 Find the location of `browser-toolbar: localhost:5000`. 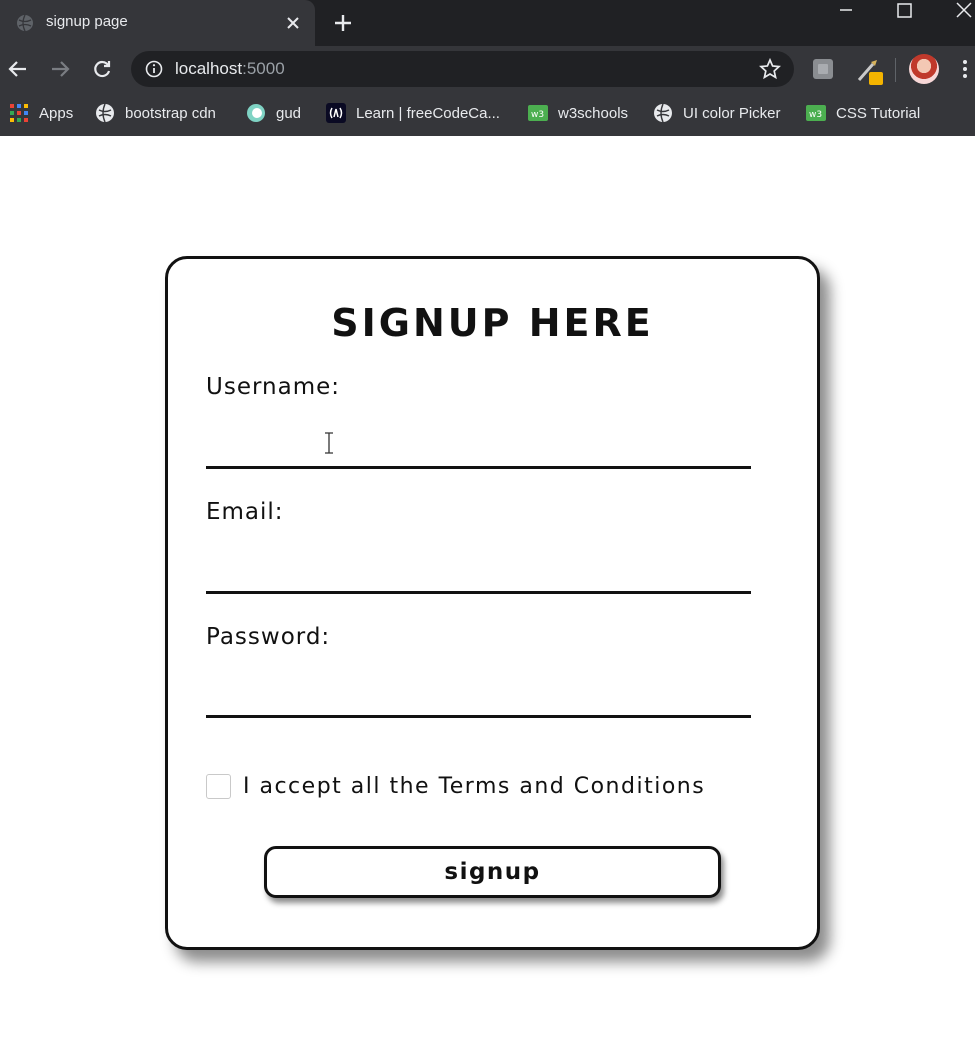

browser-toolbar: localhost:5000 is located at coordinates (487, 69).